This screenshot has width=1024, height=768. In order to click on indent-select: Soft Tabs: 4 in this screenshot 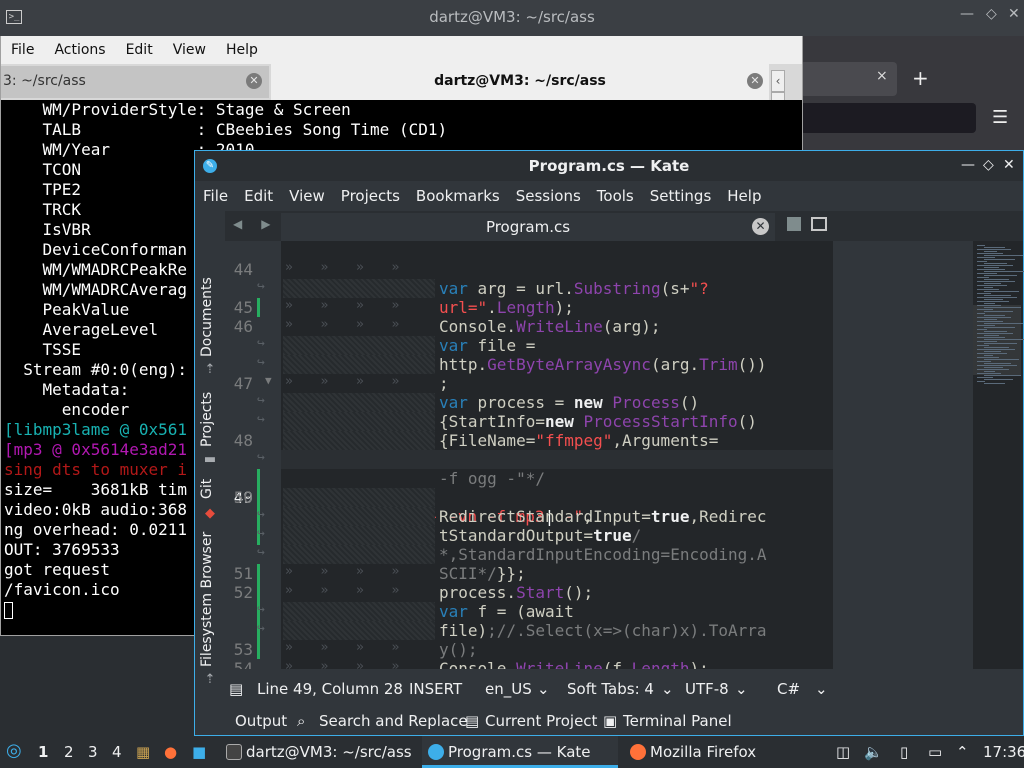, I will do `click(610, 689)`.